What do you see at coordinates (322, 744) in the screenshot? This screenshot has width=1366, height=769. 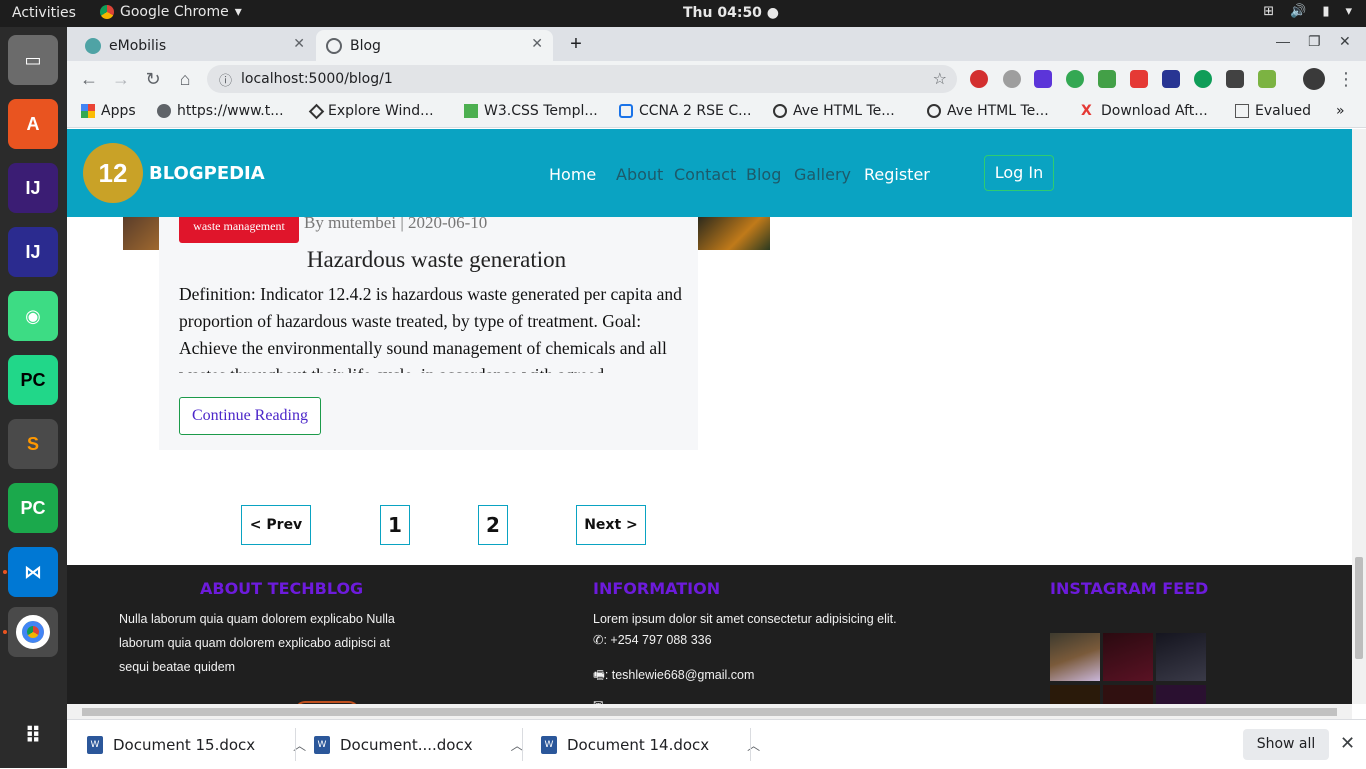 I see `word-doc-icon: W` at bounding box center [322, 744].